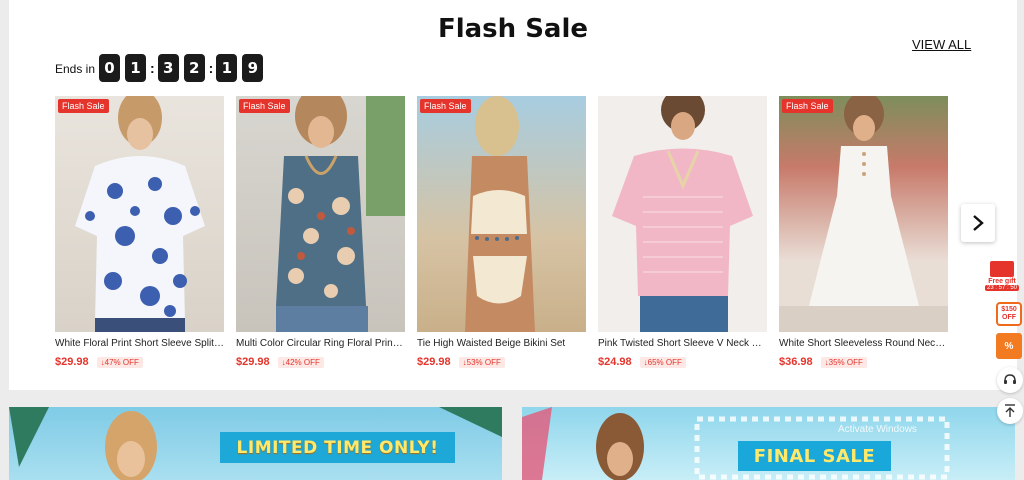 This screenshot has height=480, width=1024. Describe the element at coordinates (662, 362) in the screenshot. I see `discount-badge: ↓65% OFF` at that location.